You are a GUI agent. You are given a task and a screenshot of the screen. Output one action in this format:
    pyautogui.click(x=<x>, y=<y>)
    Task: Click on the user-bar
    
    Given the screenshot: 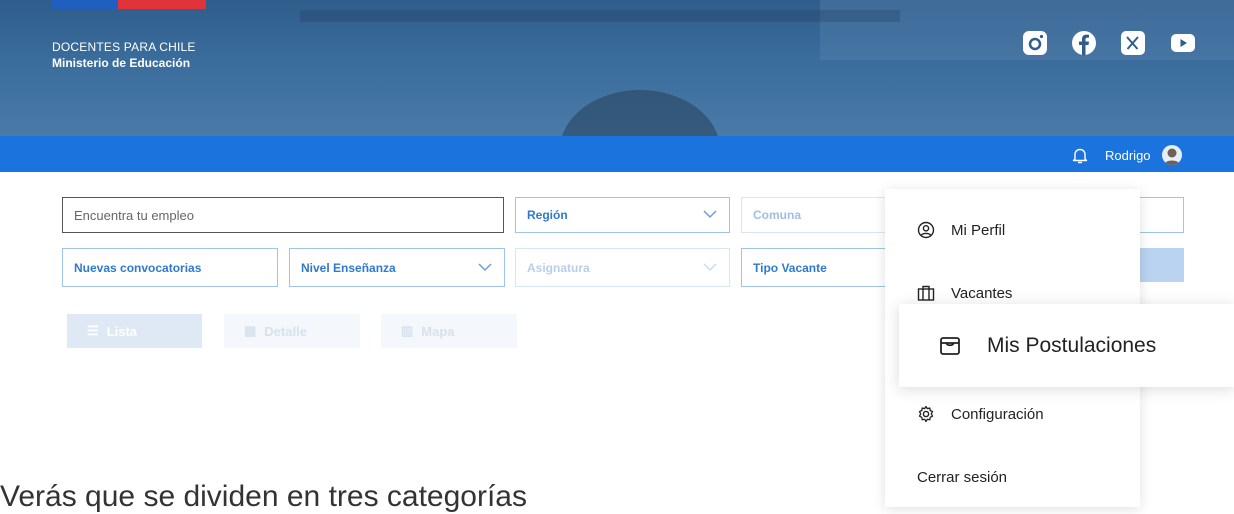 What is the action you would take?
    pyautogui.click(x=617, y=154)
    